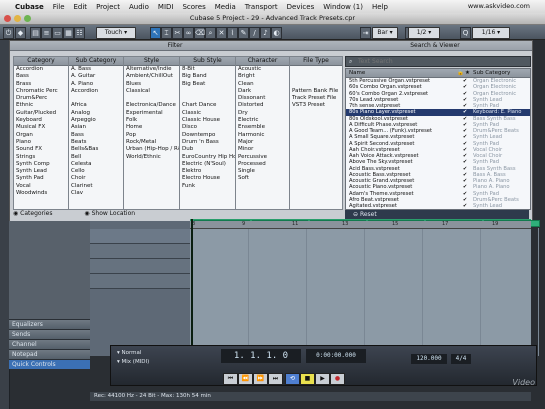 Image resolution: width=545 pixels, height=409 pixels. Describe the element at coordinates (57, 33) in the screenshot. I see `overview-icon: ▭` at that location.